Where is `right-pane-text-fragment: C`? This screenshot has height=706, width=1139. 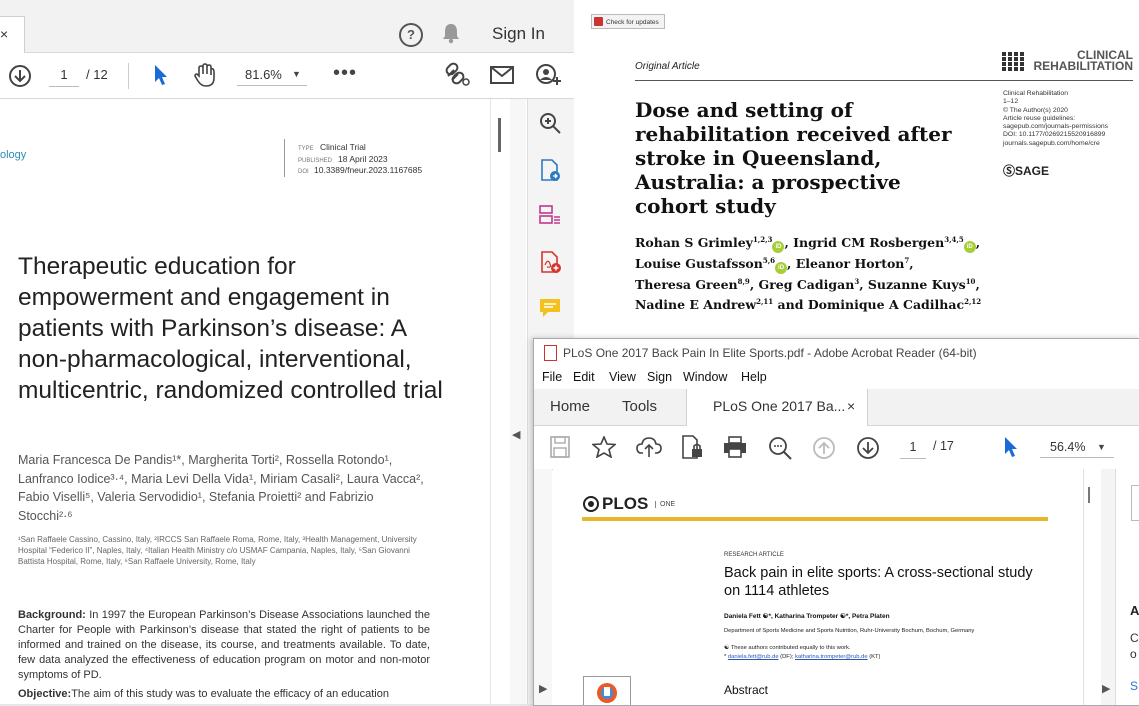 right-pane-text-fragment: C is located at coordinates (1134, 638).